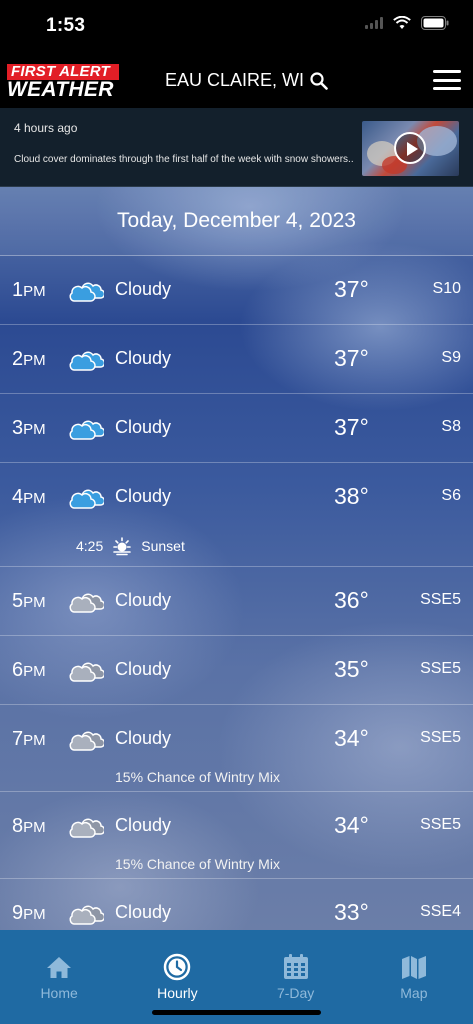  I want to click on search-icon, so click(319, 80).